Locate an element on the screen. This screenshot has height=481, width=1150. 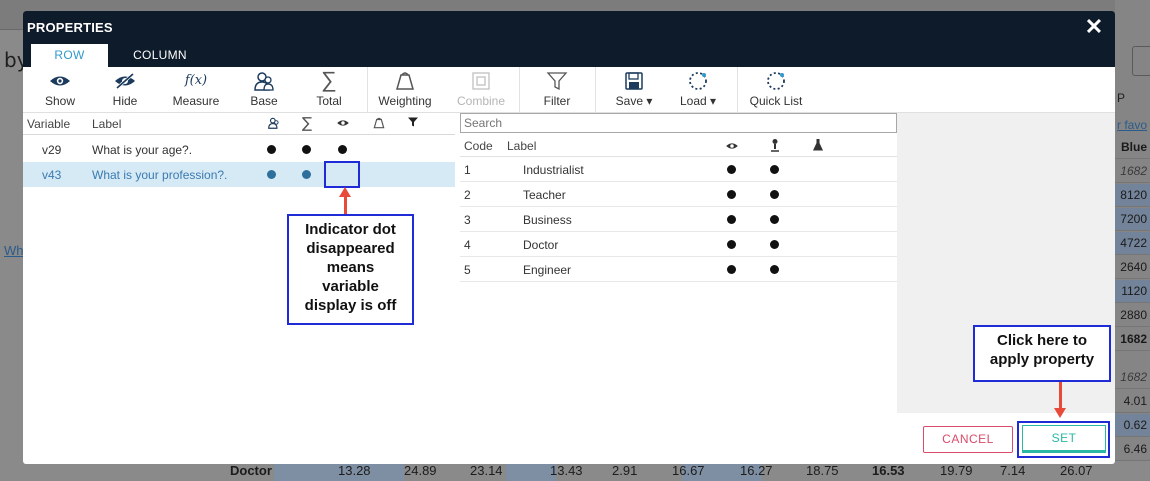
show-button: Show is located at coordinates (60, 90).